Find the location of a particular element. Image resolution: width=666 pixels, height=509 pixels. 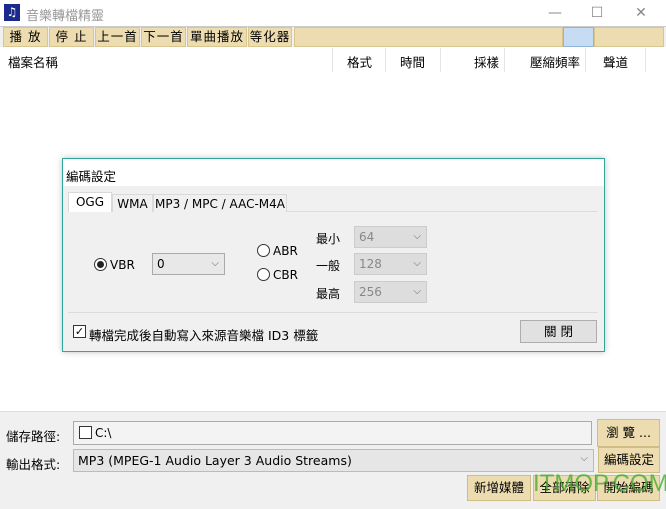

toolbar-filler-right is located at coordinates (629, 37).